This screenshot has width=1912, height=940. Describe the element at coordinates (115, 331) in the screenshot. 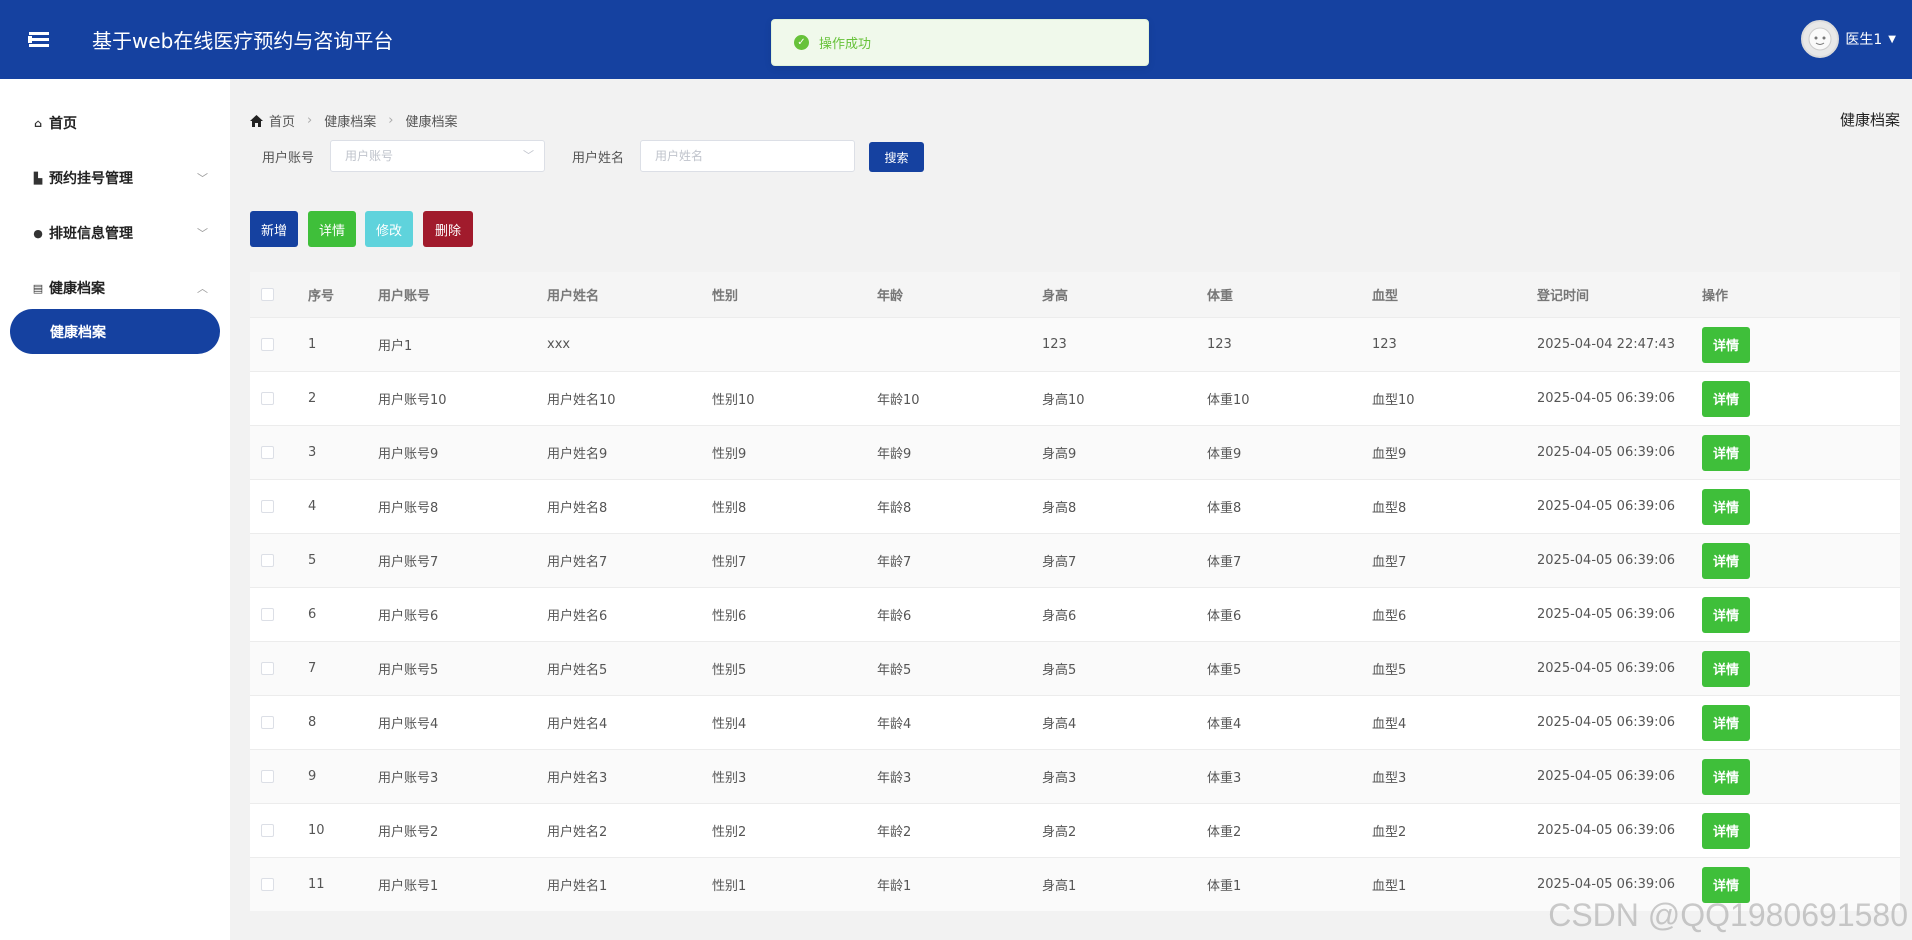

I see `sidebar-subitem-health-records: 健康档案` at that location.